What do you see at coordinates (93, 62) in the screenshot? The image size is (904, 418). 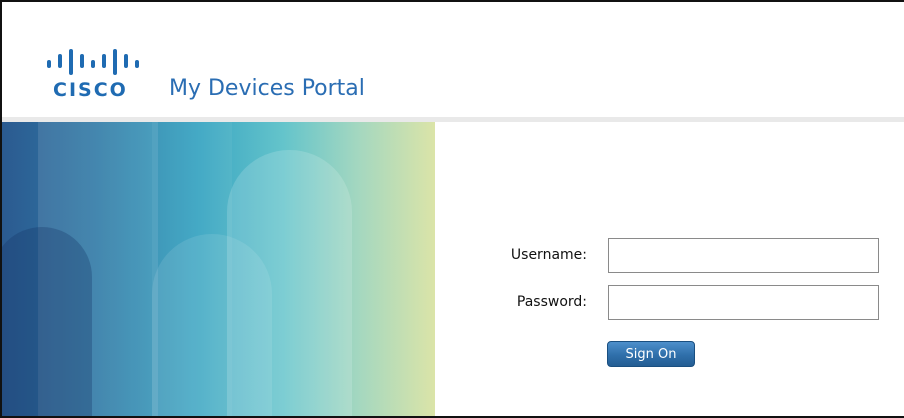 I see `cisco-logo-icon` at bounding box center [93, 62].